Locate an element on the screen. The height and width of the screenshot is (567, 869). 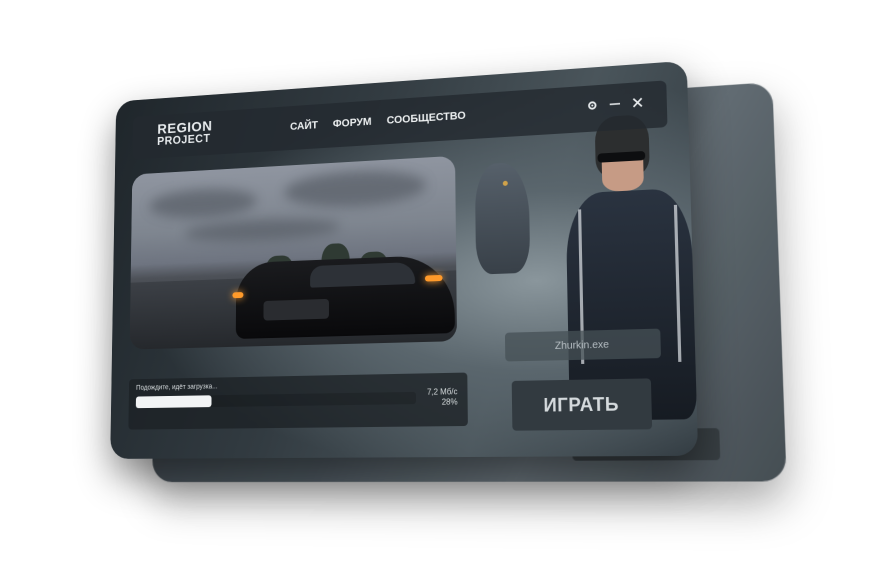
app-logo: REGION PROJECT is located at coordinates (184, 133).